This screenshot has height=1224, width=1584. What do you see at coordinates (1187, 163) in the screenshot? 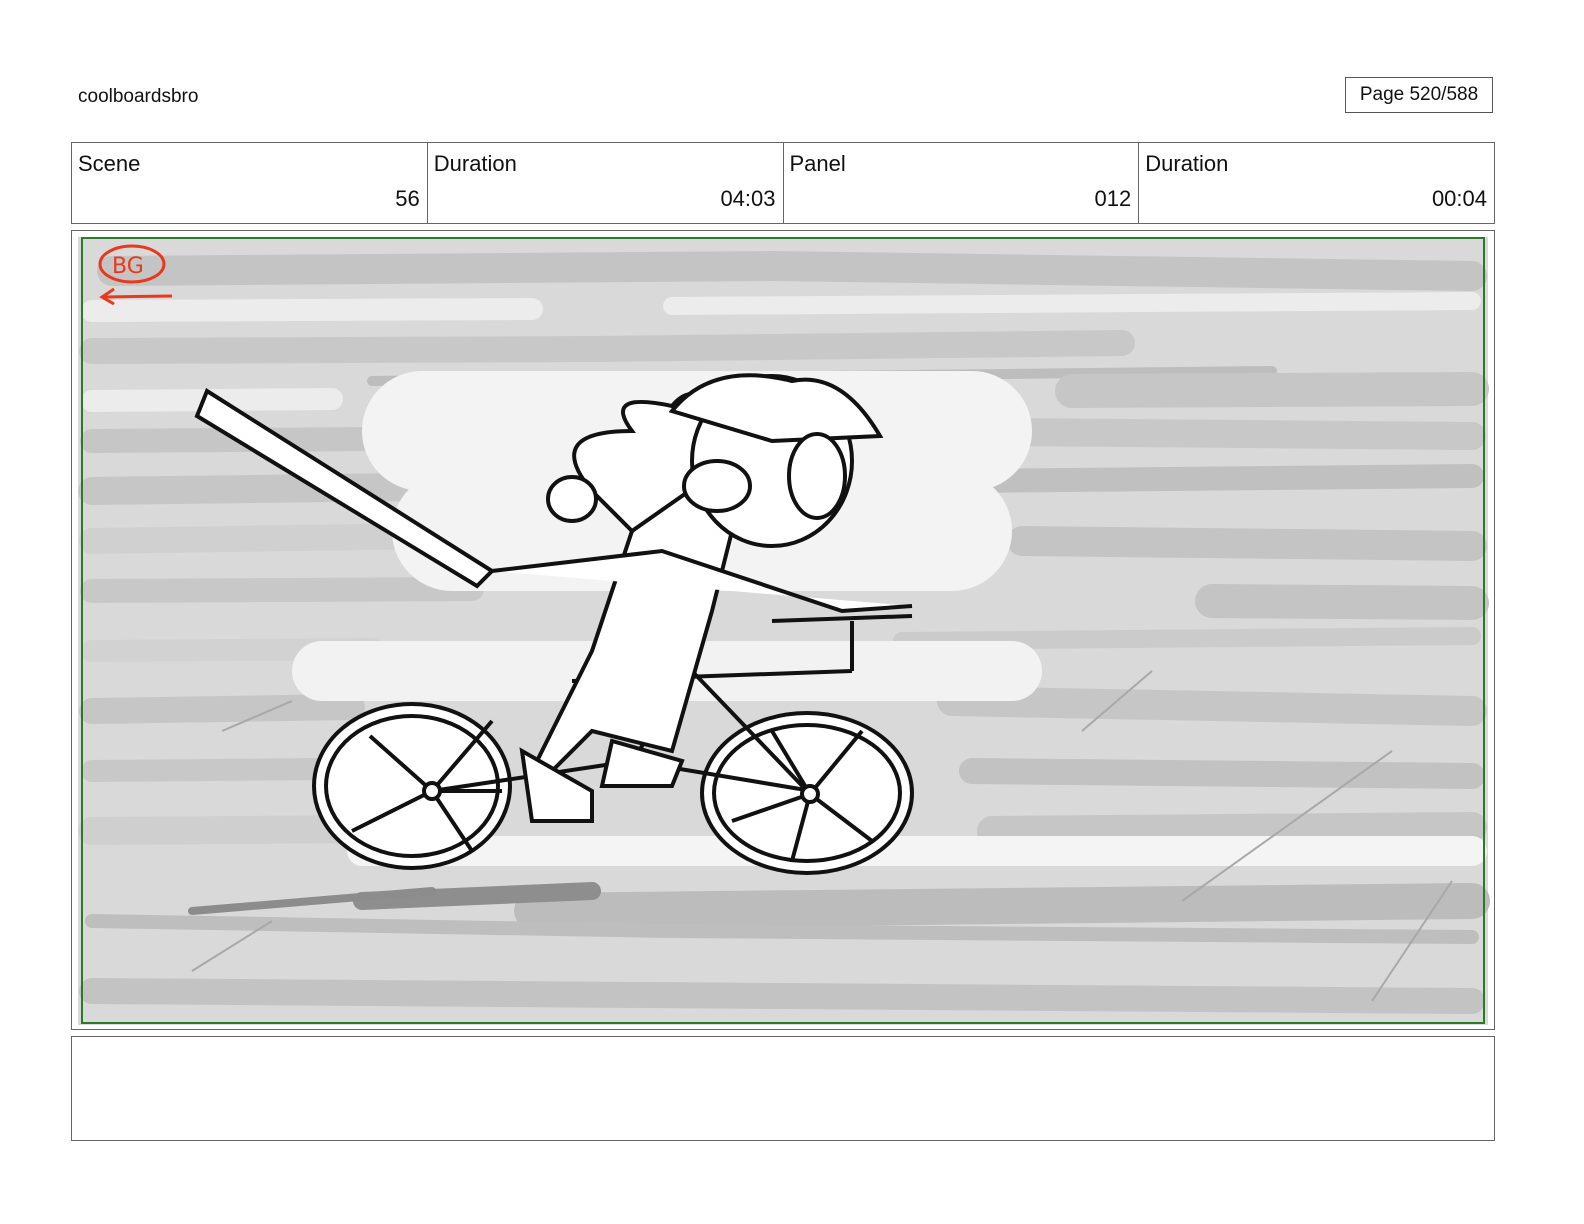
I see `panel-duration-label: Duration` at bounding box center [1187, 163].